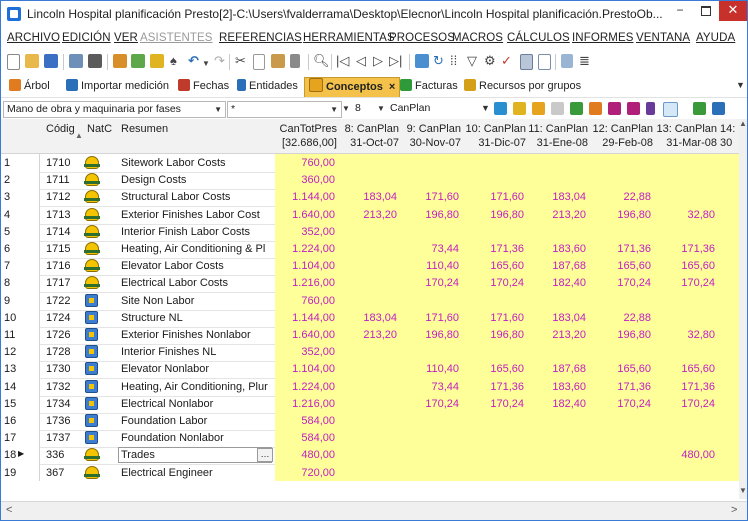  I want to click on summary-cell: Electrical Nonlabor, so click(198, 404).